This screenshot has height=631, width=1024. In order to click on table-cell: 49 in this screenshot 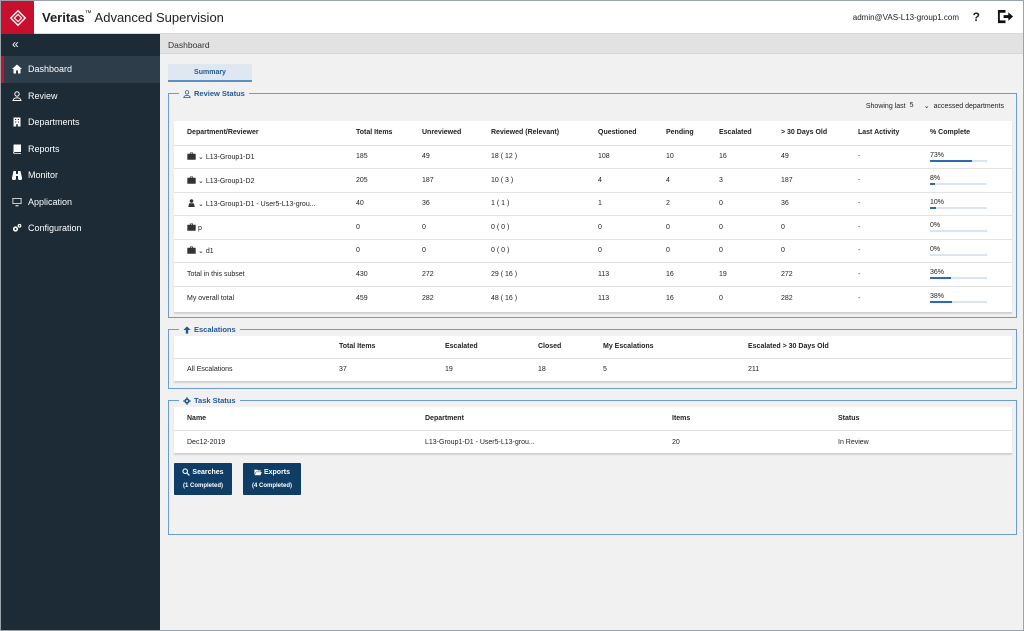, I will do `click(819, 156)`.